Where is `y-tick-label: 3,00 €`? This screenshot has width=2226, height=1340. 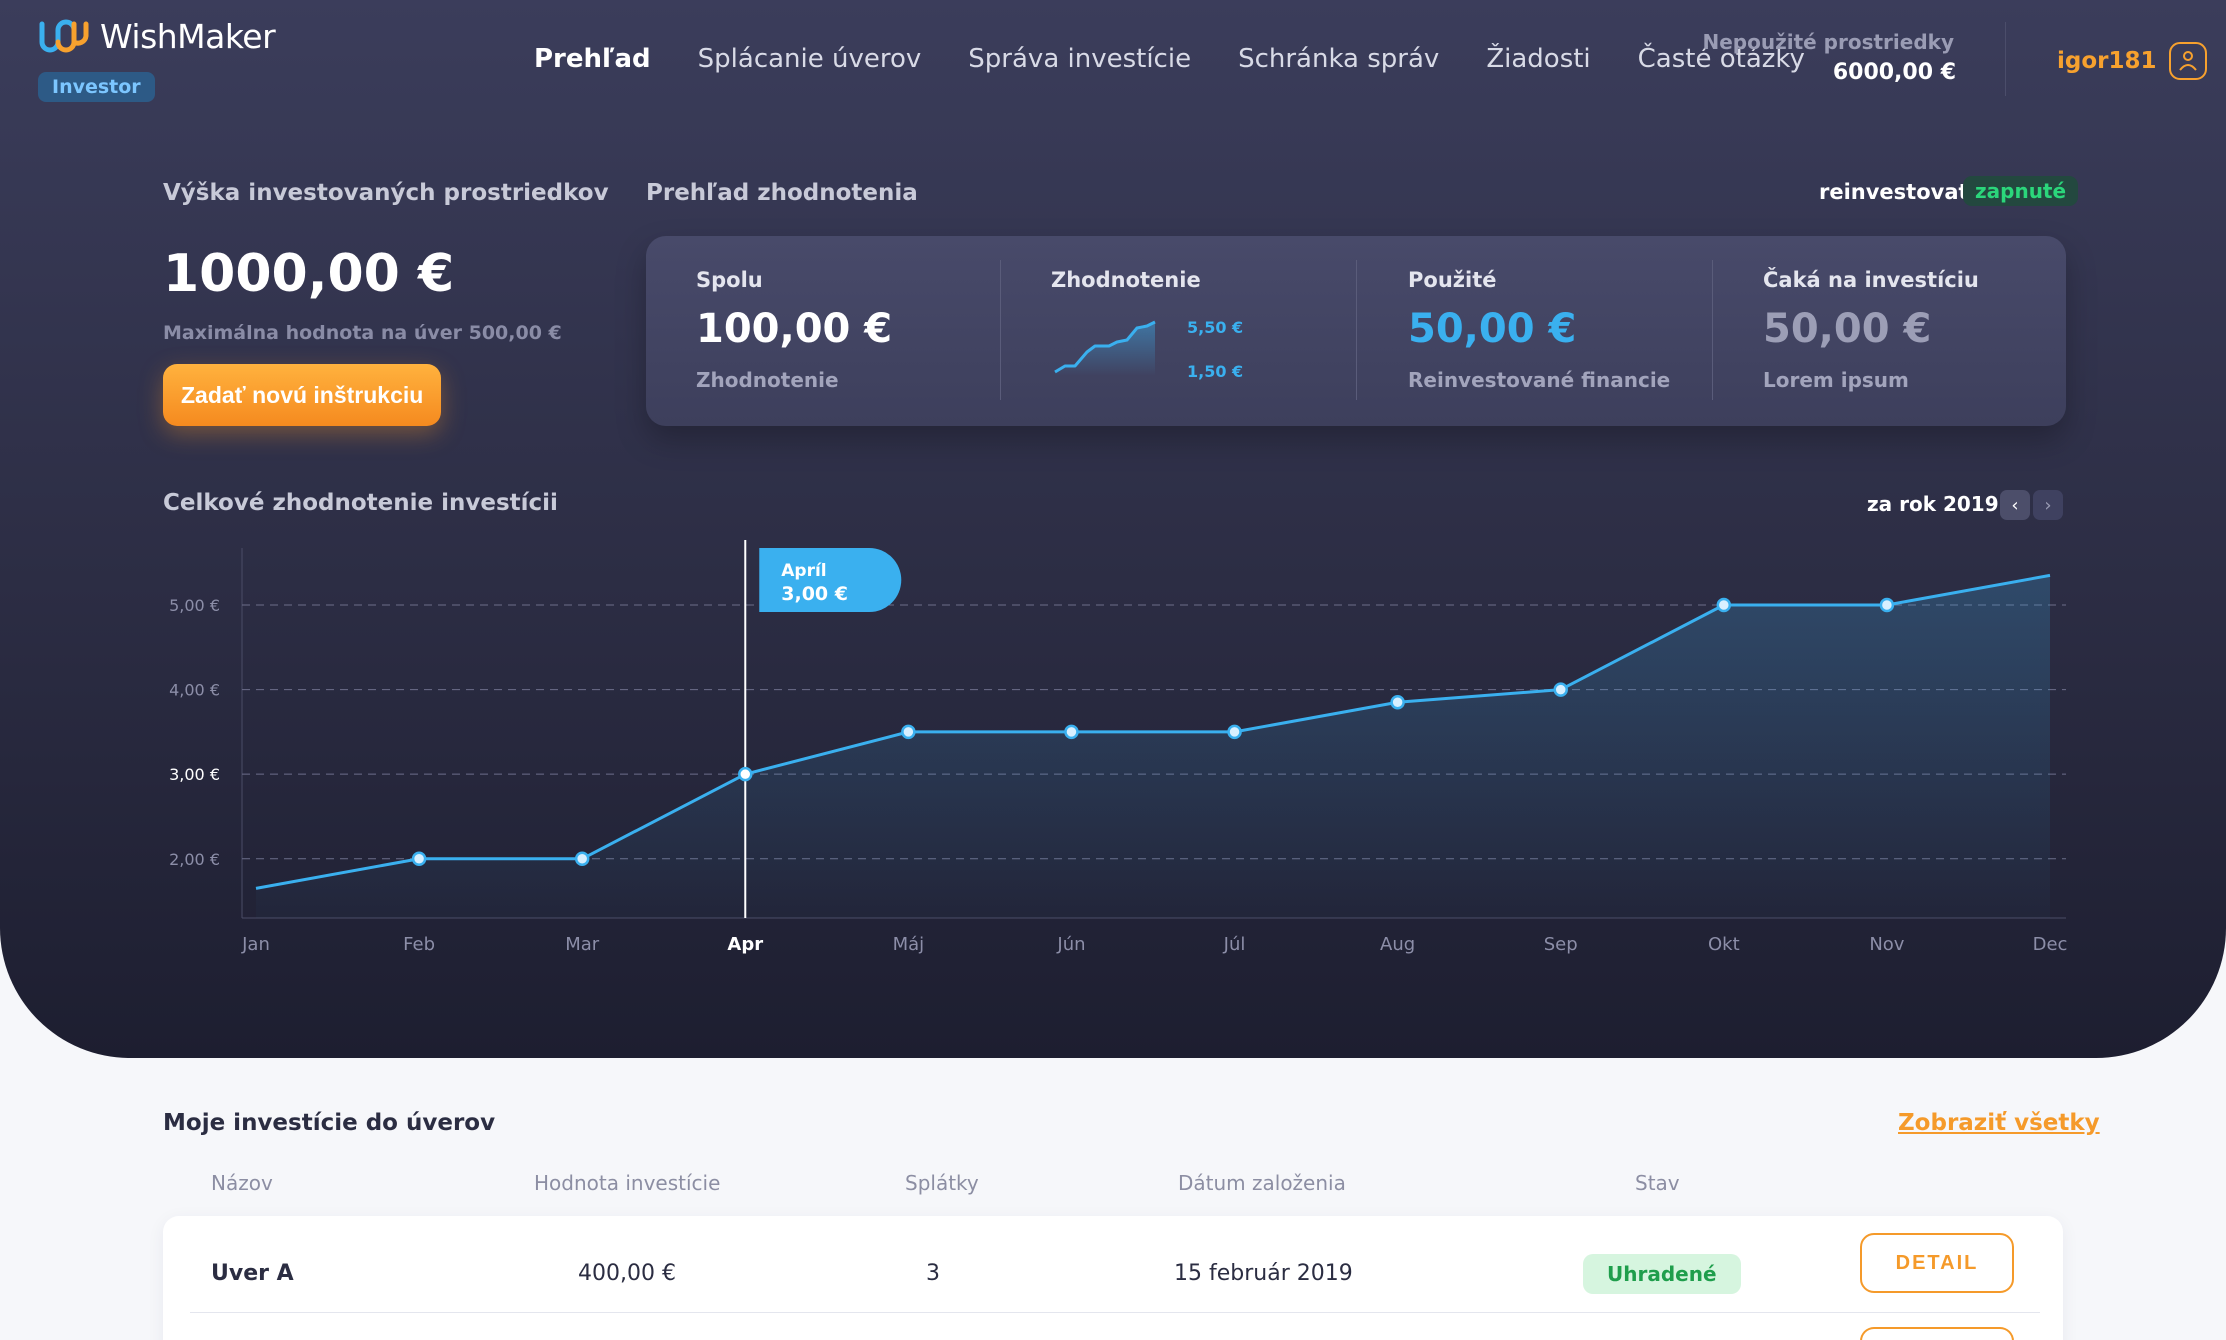 y-tick-label: 3,00 € is located at coordinates (194, 774).